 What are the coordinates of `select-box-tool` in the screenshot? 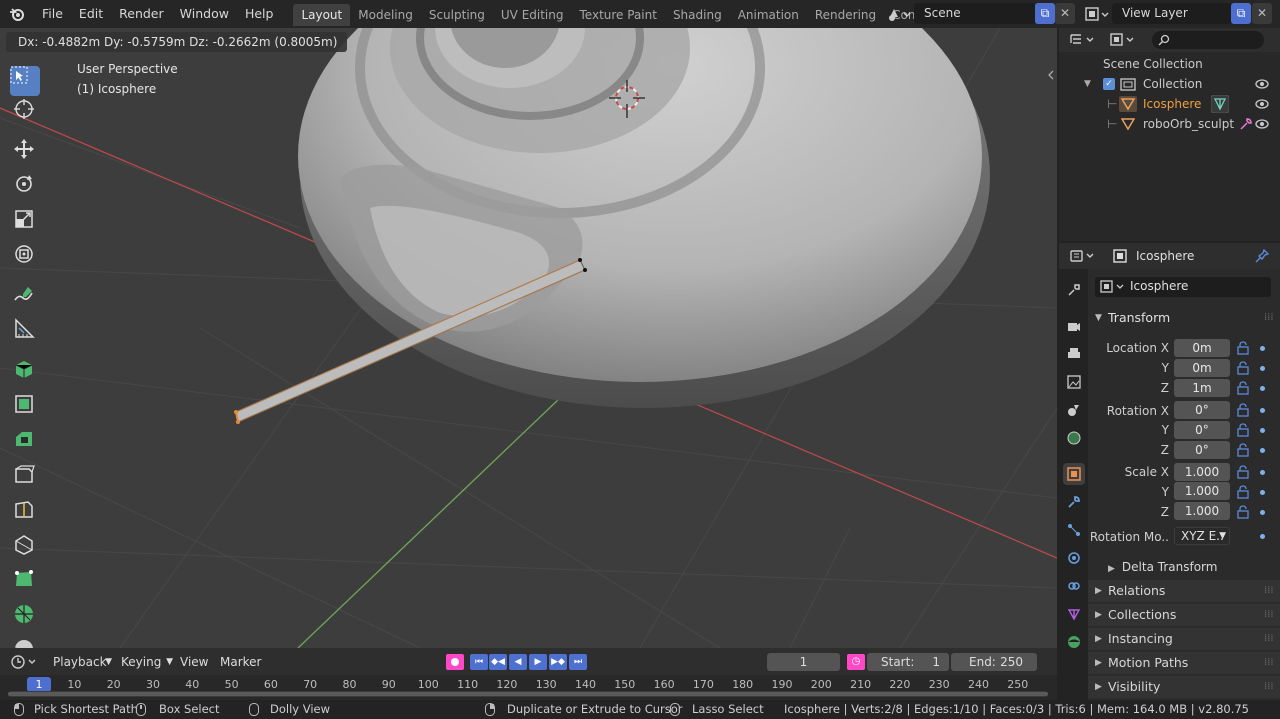 It's located at (25, 81).